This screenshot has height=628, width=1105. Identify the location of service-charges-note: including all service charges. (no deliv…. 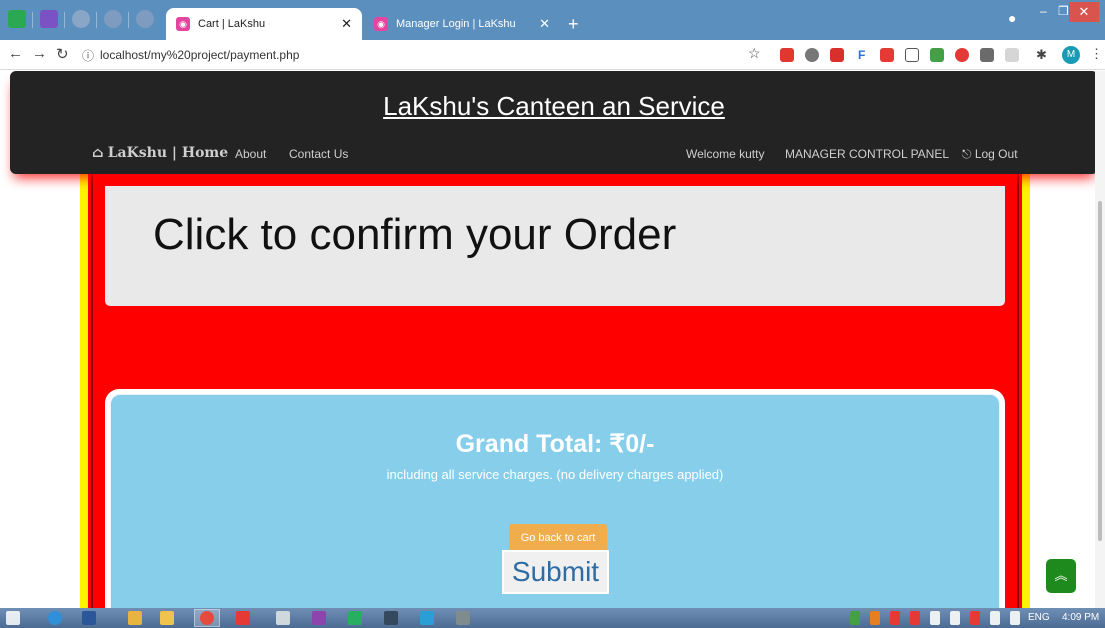
(555, 474).